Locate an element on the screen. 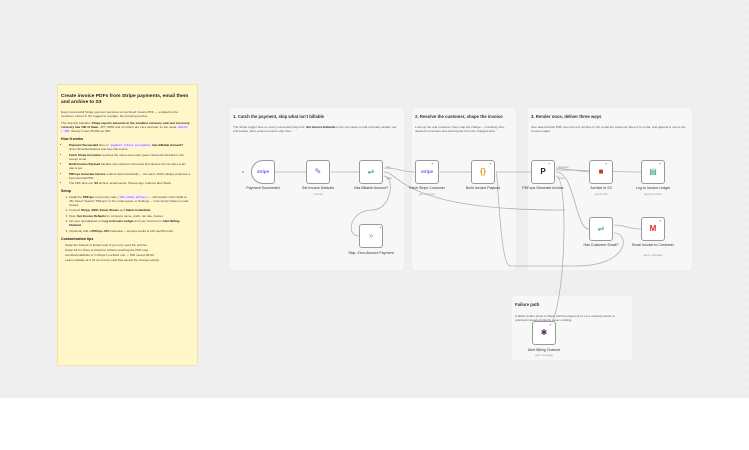 The width and height of the screenshot is (749, 450). node-subtitle: send: message is located at coordinates (653, 255).